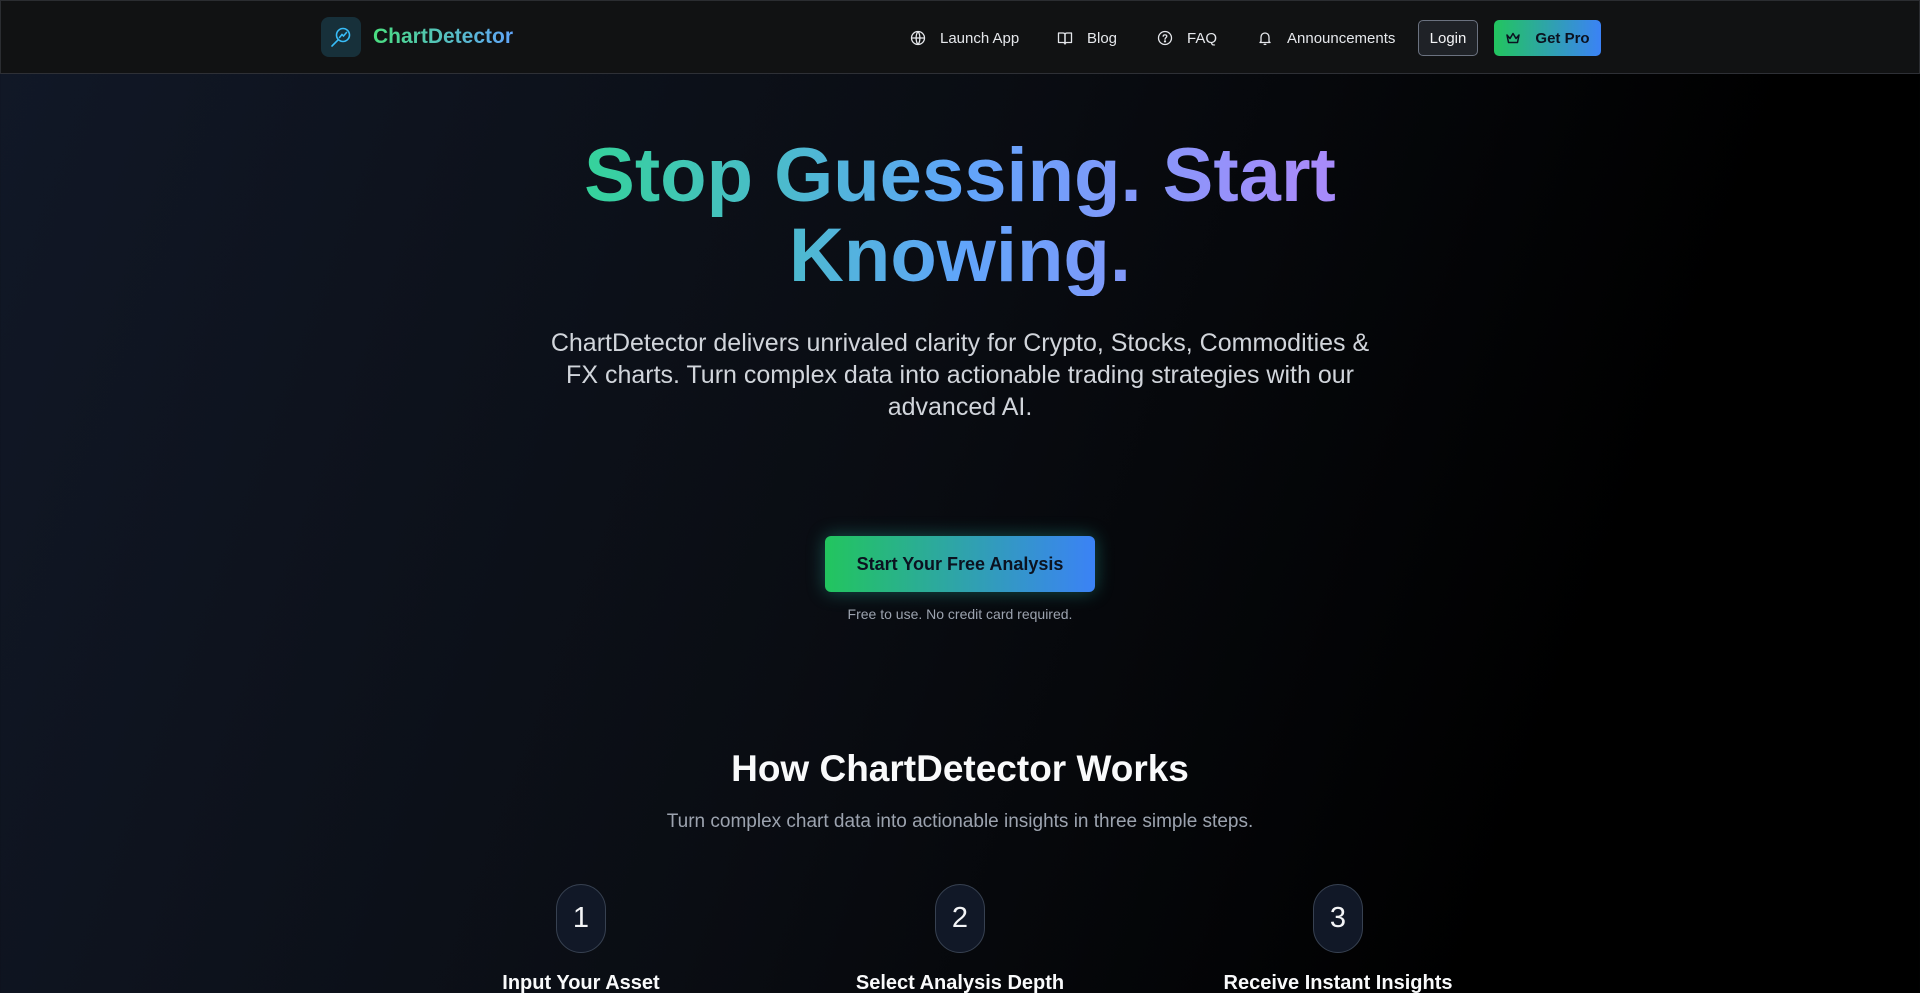  What do you see at coordinates (581, 918) in the screenshot?
I see `step-number: 1` at bounding box center [581, 918].